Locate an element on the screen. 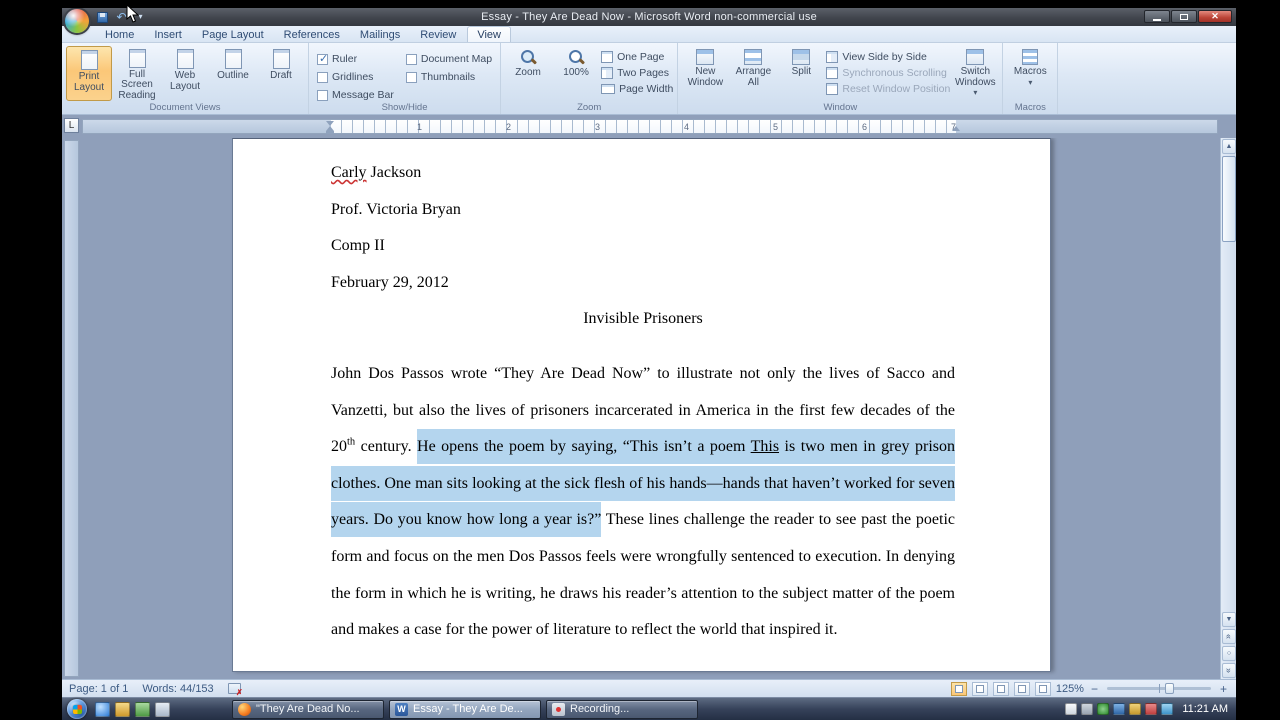  print-layout-button: Print Layout is located at coordinates (89, 73).